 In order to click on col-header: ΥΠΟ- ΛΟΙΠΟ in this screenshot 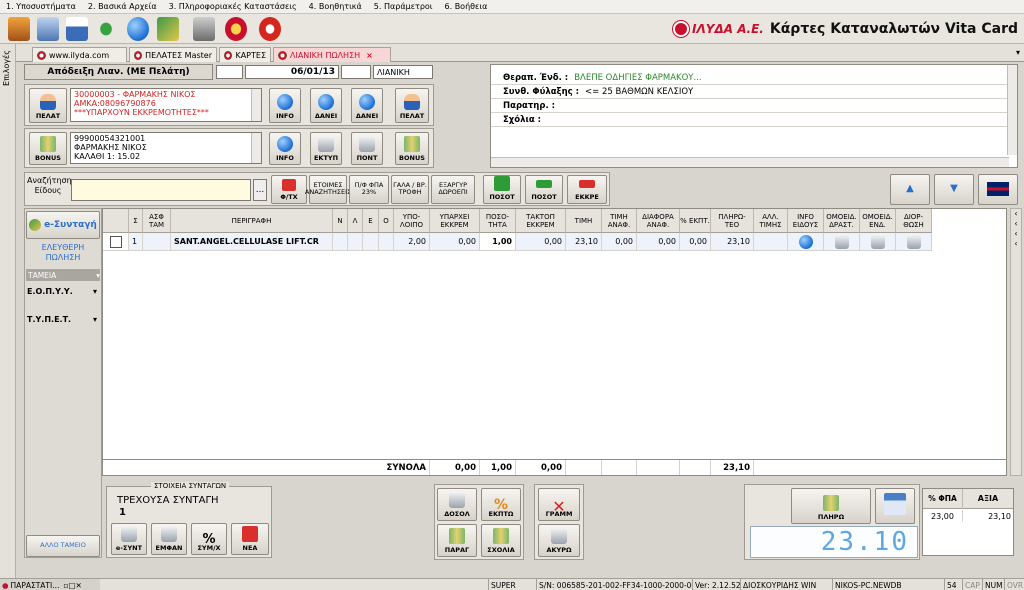, I will do `click(412, 221)`.